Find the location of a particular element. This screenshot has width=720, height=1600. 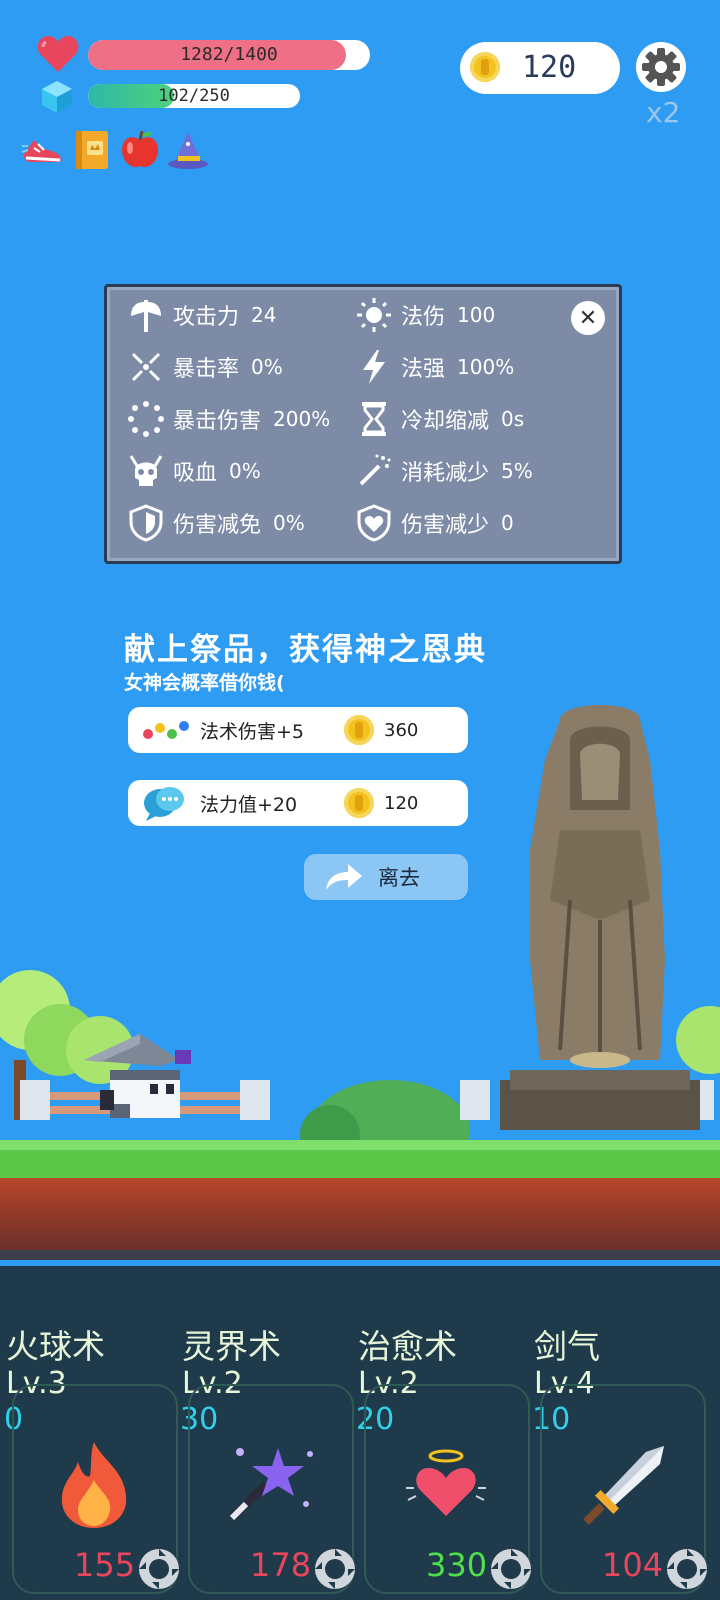

crit-damage-icon is located at coordinates (146, 419).